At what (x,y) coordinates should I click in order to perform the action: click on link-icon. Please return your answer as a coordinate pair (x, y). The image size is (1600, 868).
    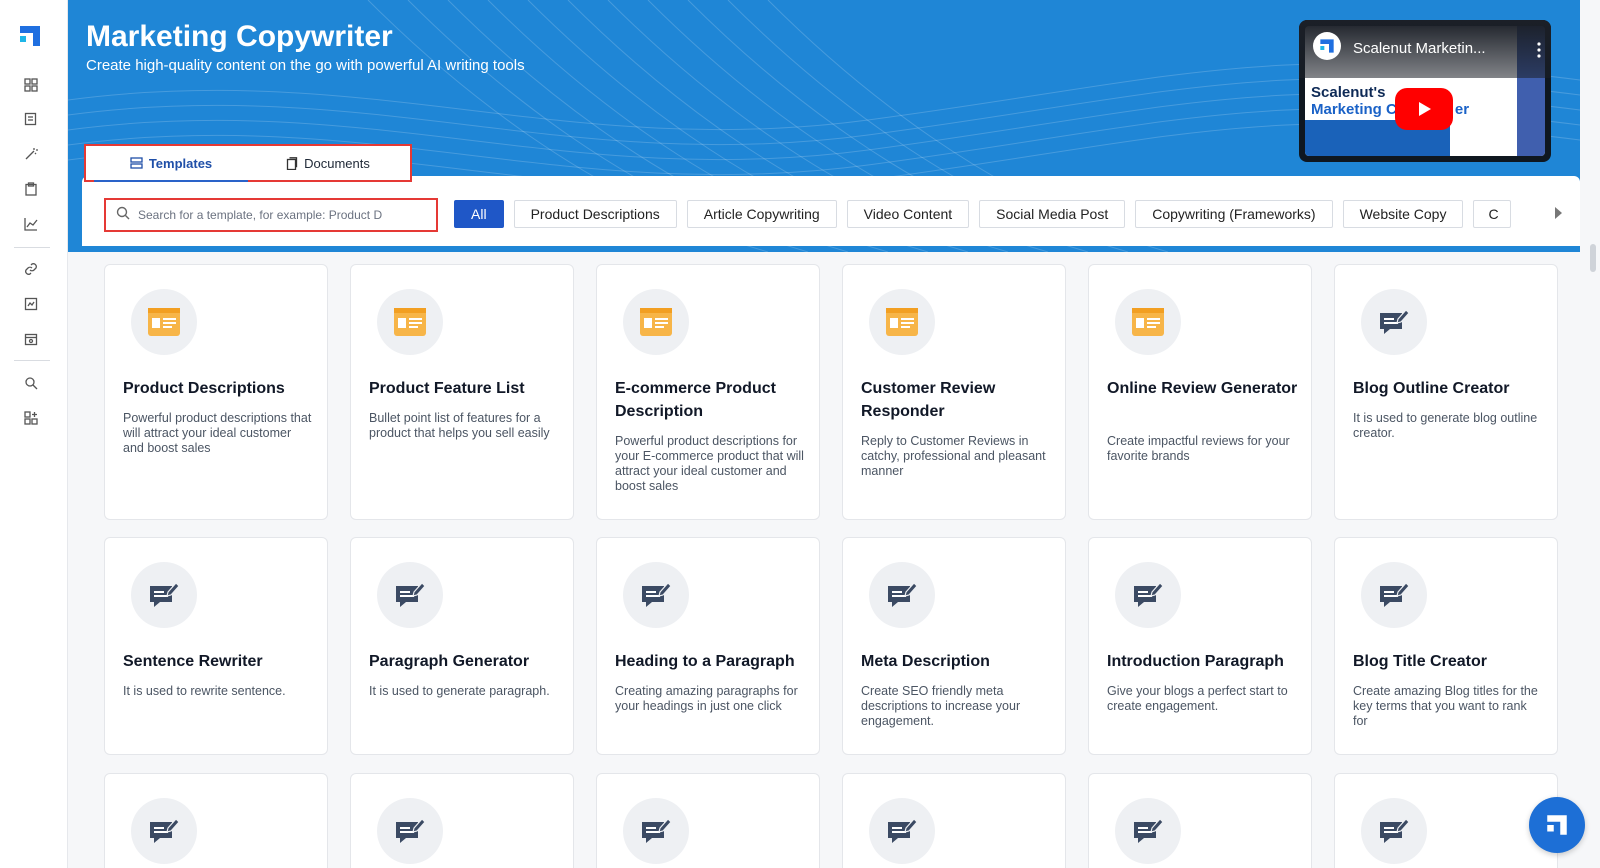
    Looking at the image, I should click on (31, 269).